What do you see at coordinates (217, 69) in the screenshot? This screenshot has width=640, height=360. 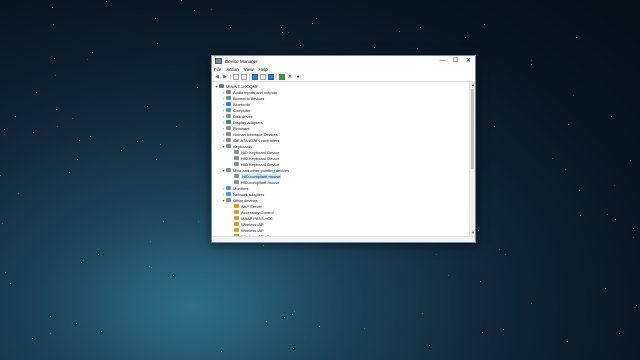 I see `menu-file: File` at bounding box center [217, 69].